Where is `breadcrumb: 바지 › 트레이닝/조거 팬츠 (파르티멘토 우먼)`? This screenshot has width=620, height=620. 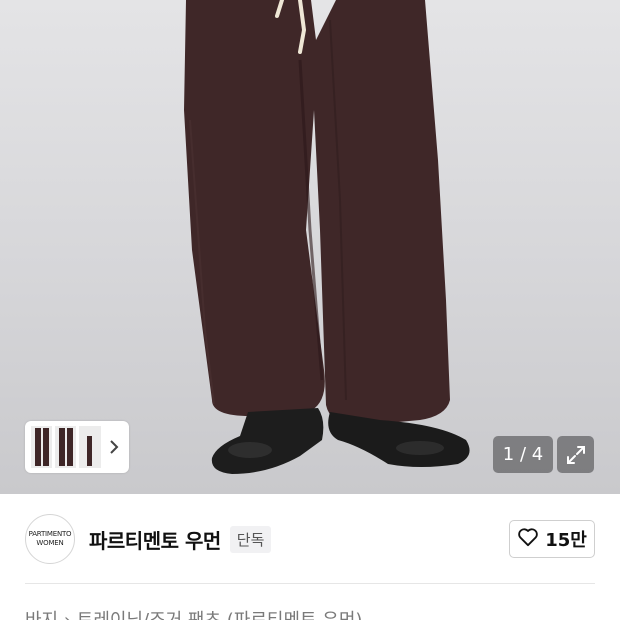 breadcrumb: 바지 › 트레이닝/조거 팬츠 (파르티멘토 우먼) is located at coordinates (193, 613).